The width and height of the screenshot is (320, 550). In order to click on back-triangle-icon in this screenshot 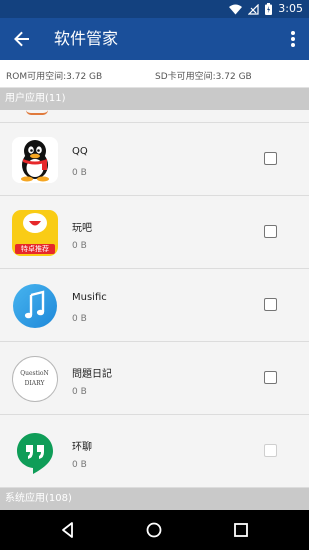, I will do `click(68, 530)`.